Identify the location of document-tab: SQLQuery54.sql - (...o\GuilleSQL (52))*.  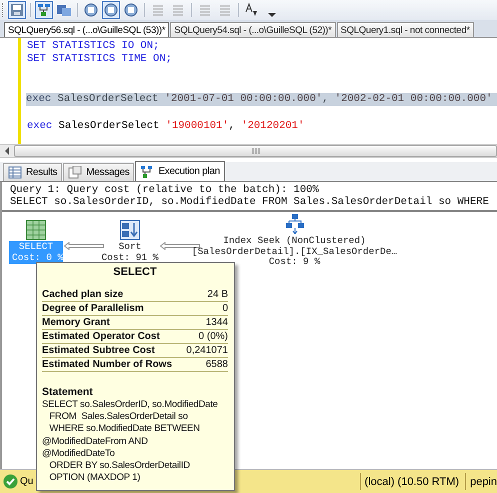
(253, 29).